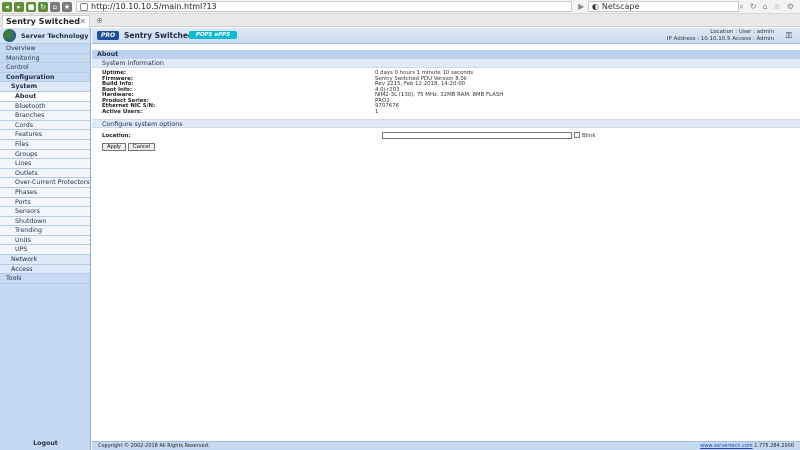  Describe the element at coordinates (45, 443) in the screenshot. I see `logout-link: Logout` at that location.